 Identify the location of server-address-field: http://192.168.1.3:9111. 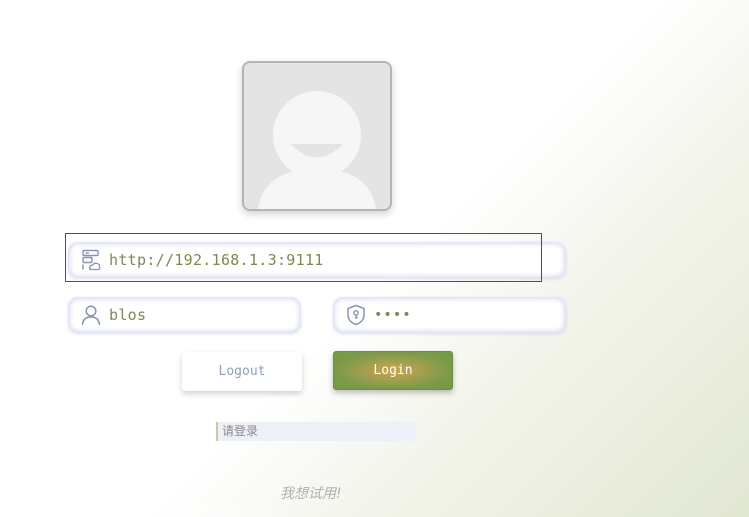
(317, 260).